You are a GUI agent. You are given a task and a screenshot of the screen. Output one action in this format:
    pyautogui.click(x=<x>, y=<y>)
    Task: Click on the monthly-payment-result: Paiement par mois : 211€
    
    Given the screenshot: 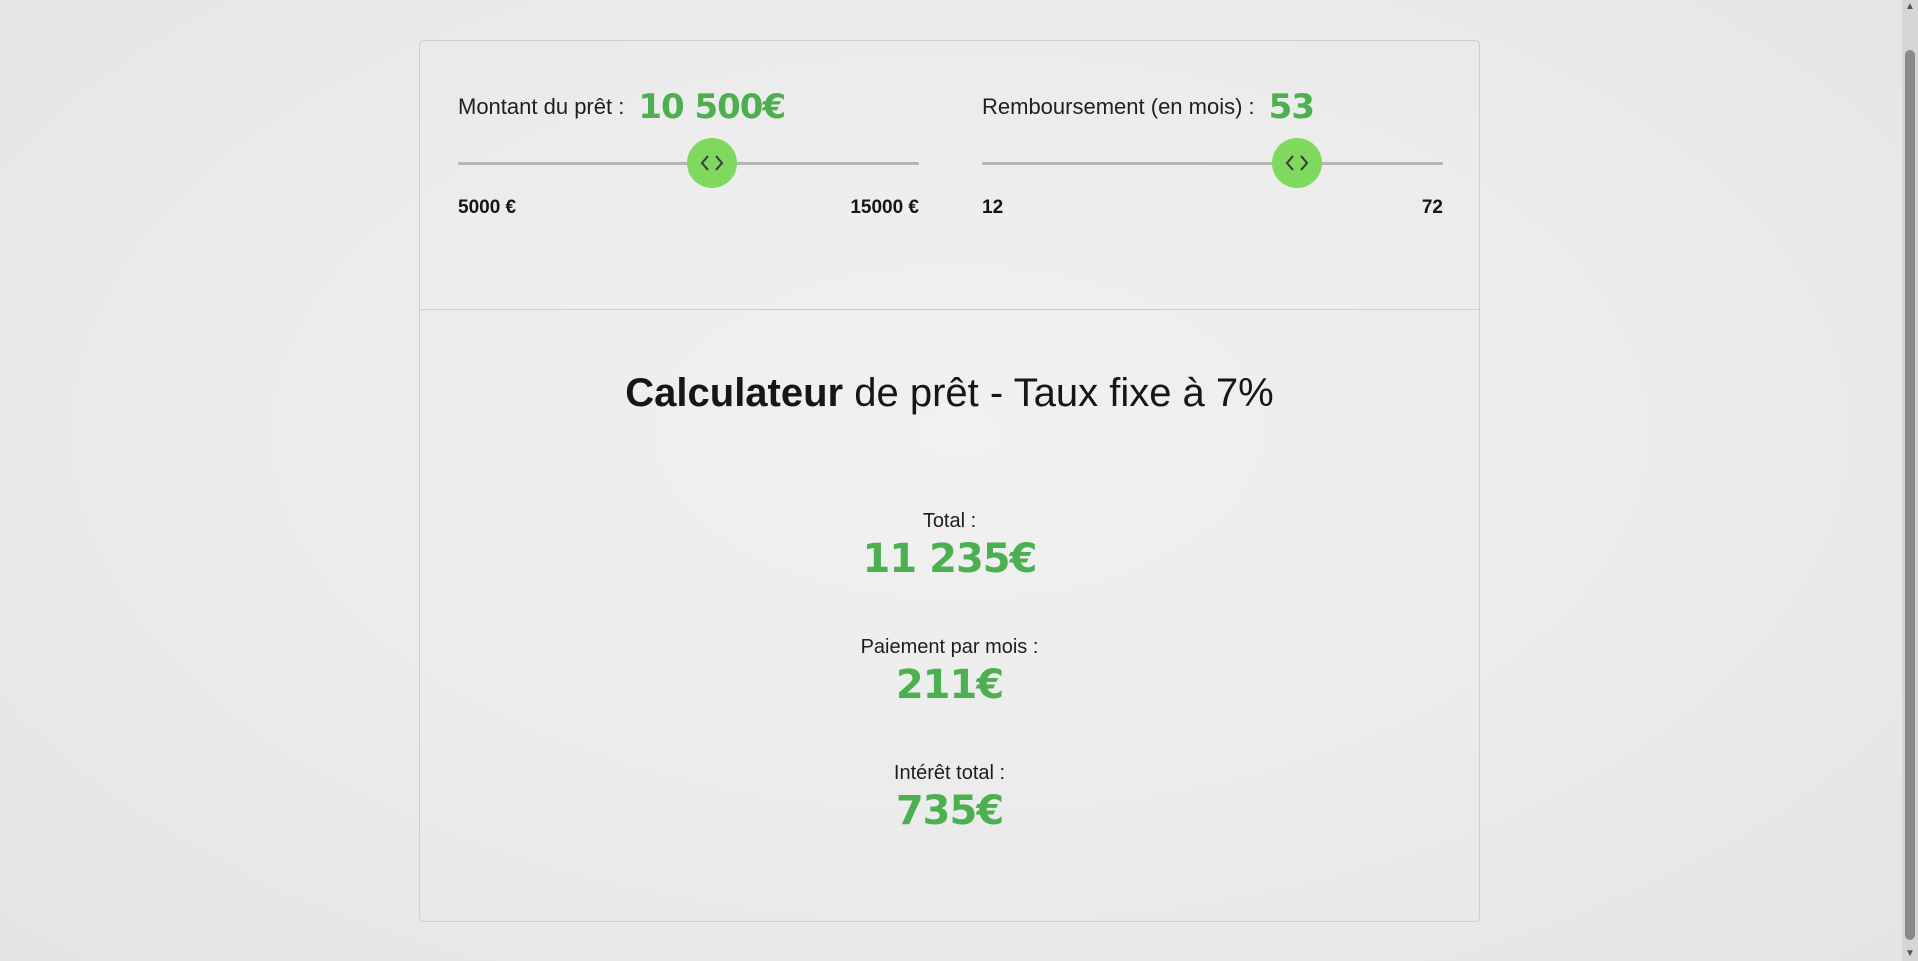 What is the action you would take?
    pyautogui.click(x=949, y=672)
    